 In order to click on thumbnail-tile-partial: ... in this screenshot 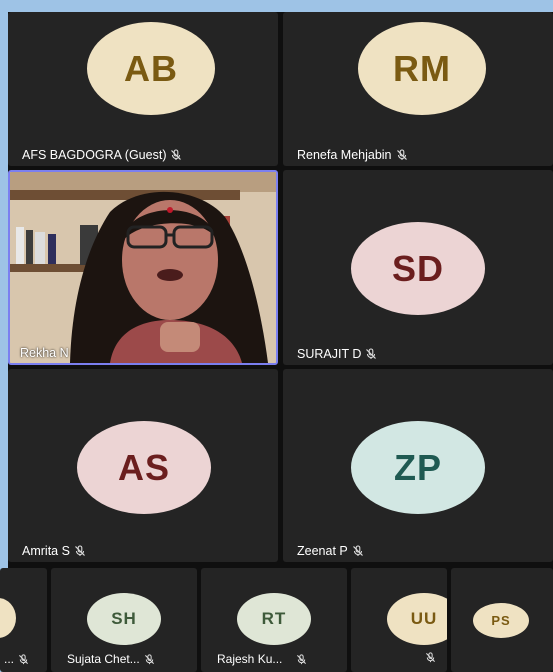, I will do `click(23, 620)`.